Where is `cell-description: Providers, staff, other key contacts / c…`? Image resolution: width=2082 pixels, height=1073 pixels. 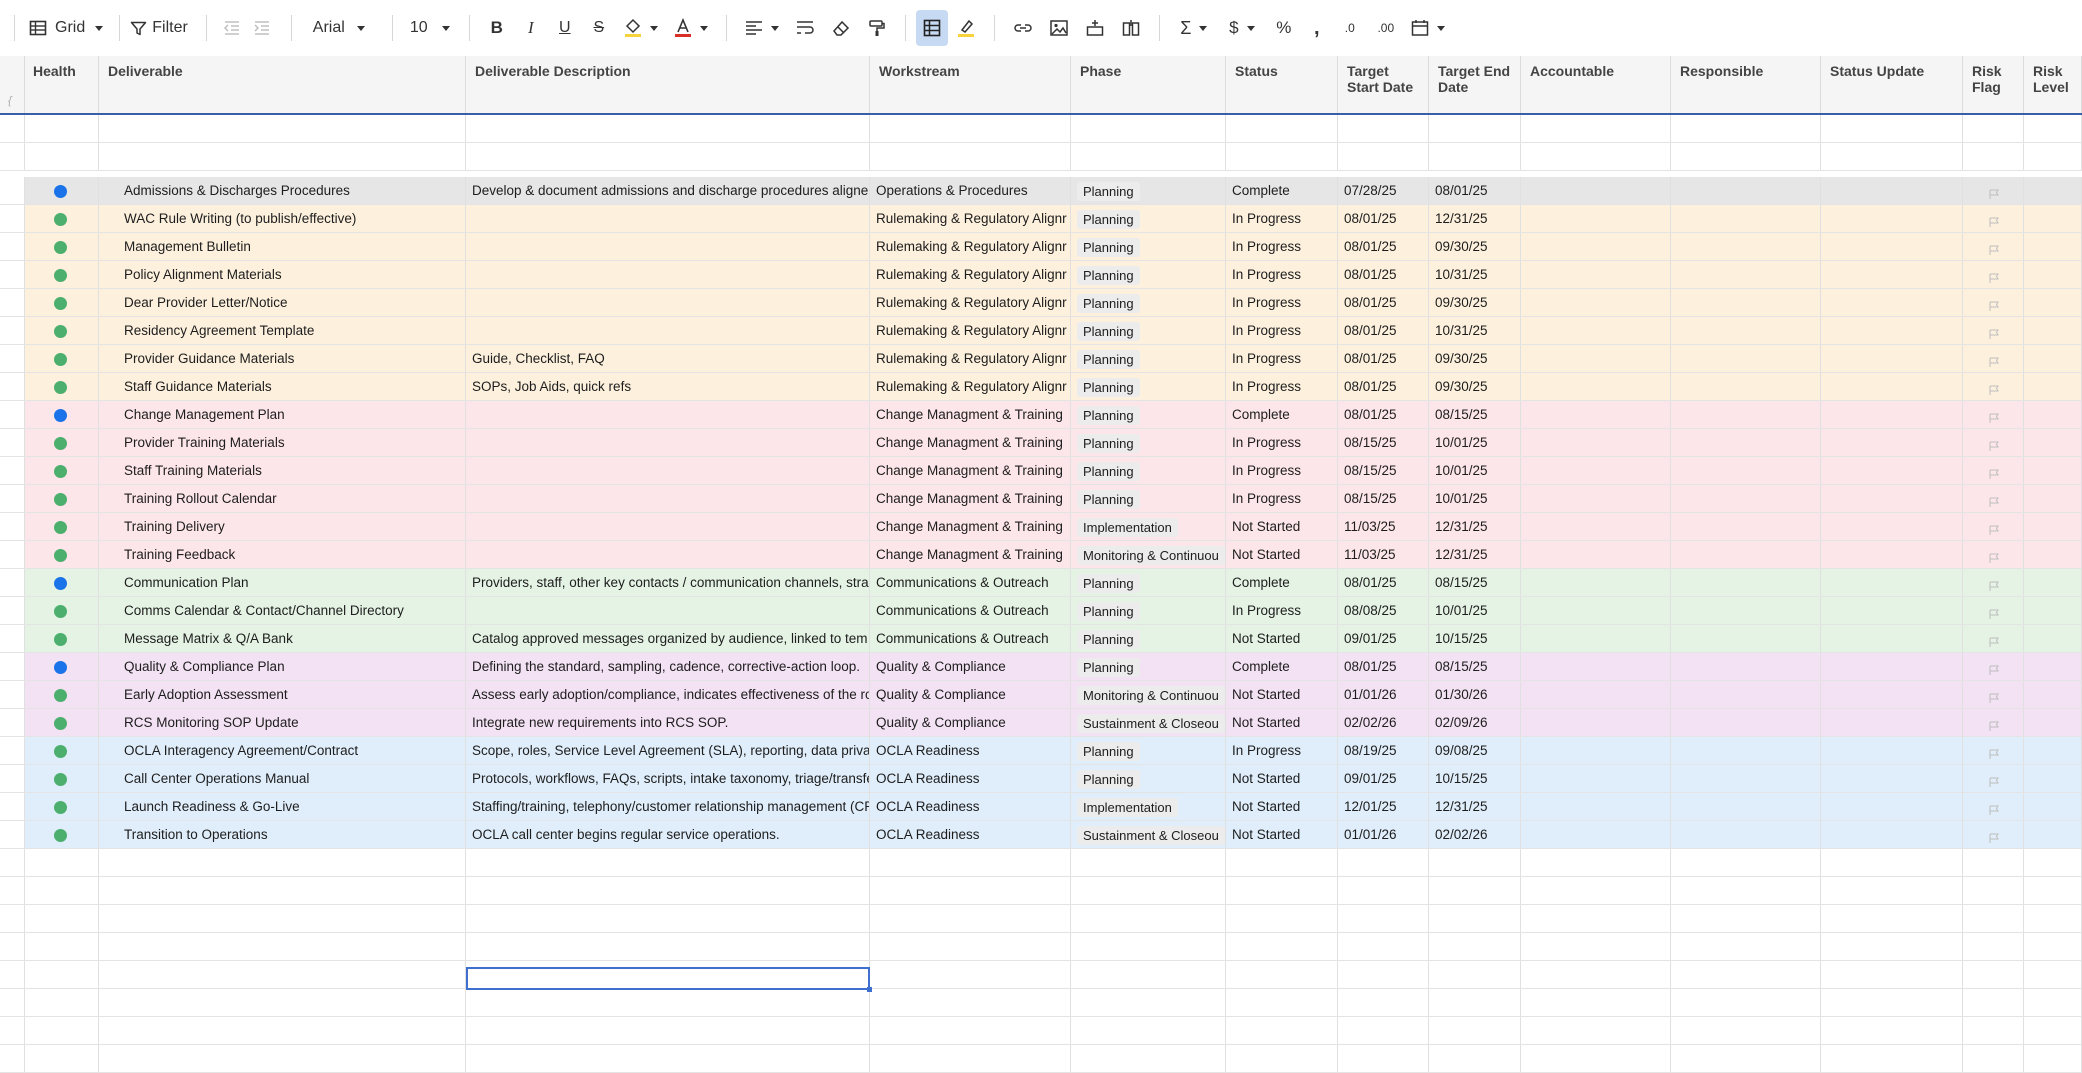 cell-description: Providers, staff, other key contacts / c… is located at coordinates (668, 582).